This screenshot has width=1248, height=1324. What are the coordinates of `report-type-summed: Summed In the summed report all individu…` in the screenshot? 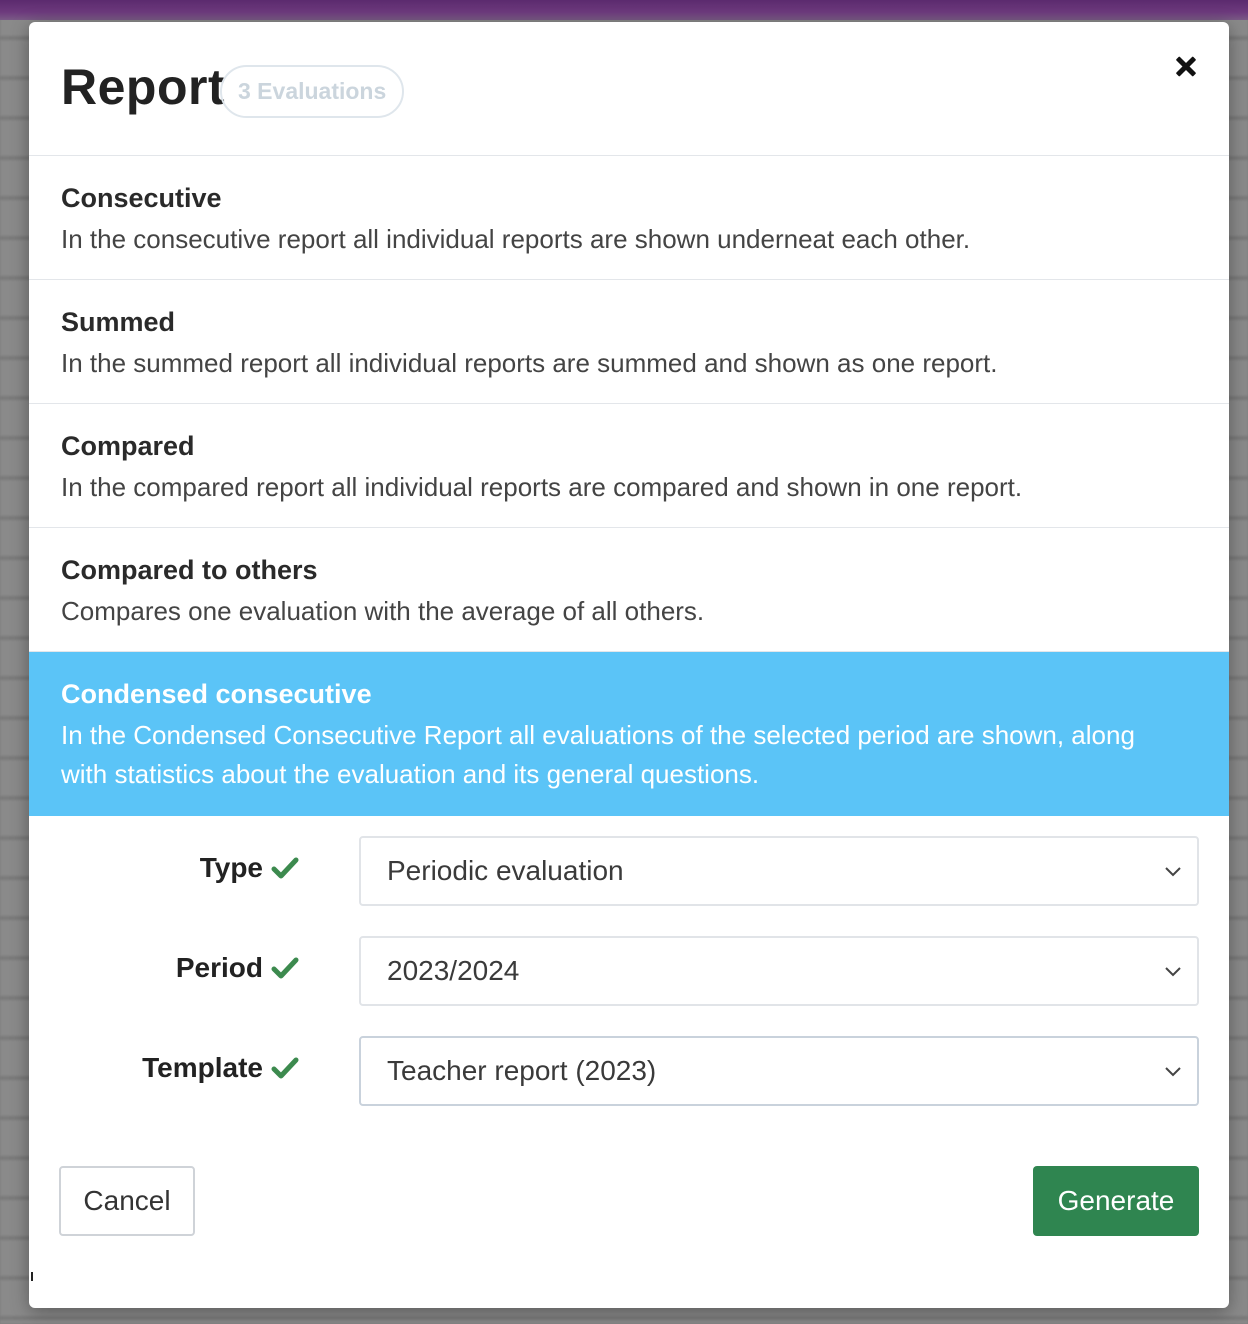 It's located at (629, 342).